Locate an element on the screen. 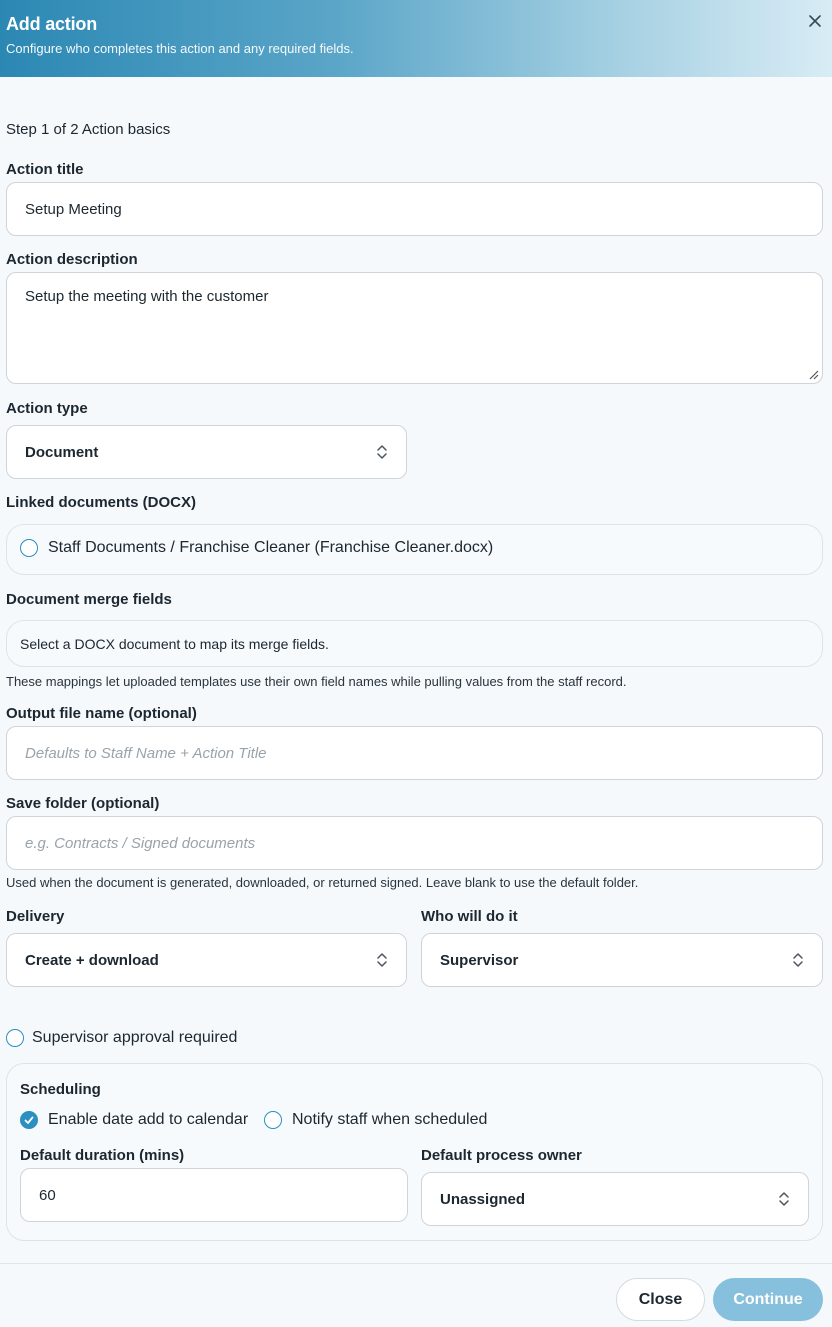 The height and width of the screenshot is (1327, 832). action-description-text: Setup the meeting with the customer is located at coordinates (147, 296).